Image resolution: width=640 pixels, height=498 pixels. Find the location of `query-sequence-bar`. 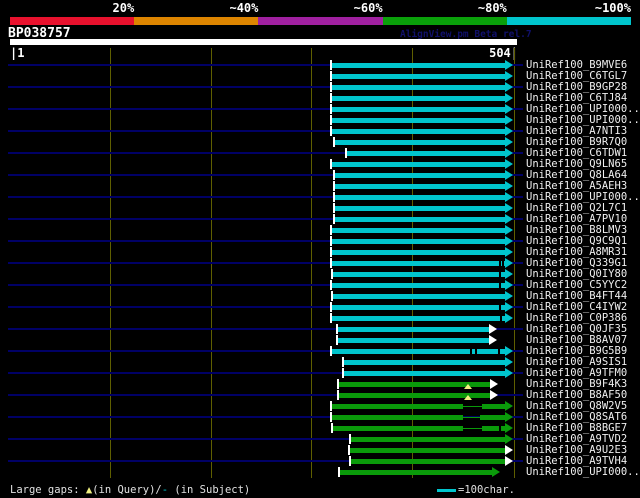

query-sequence-bar is located at coordinates (263, 42).